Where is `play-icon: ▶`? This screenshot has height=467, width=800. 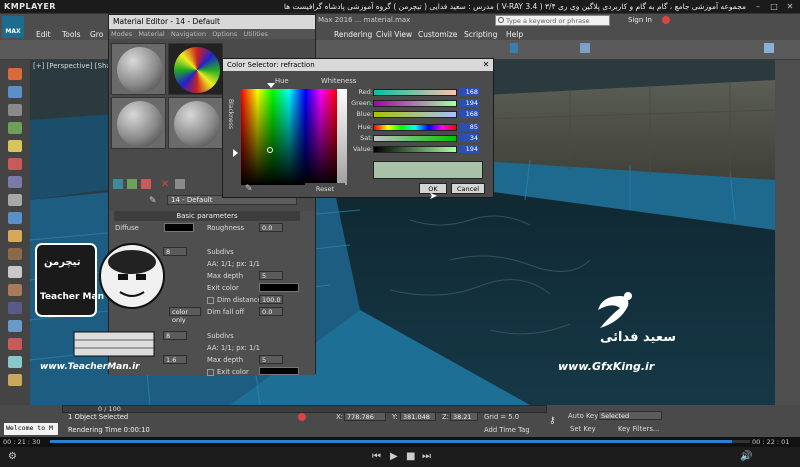 play-icon: ▶ is located at coordinates (394, 456).